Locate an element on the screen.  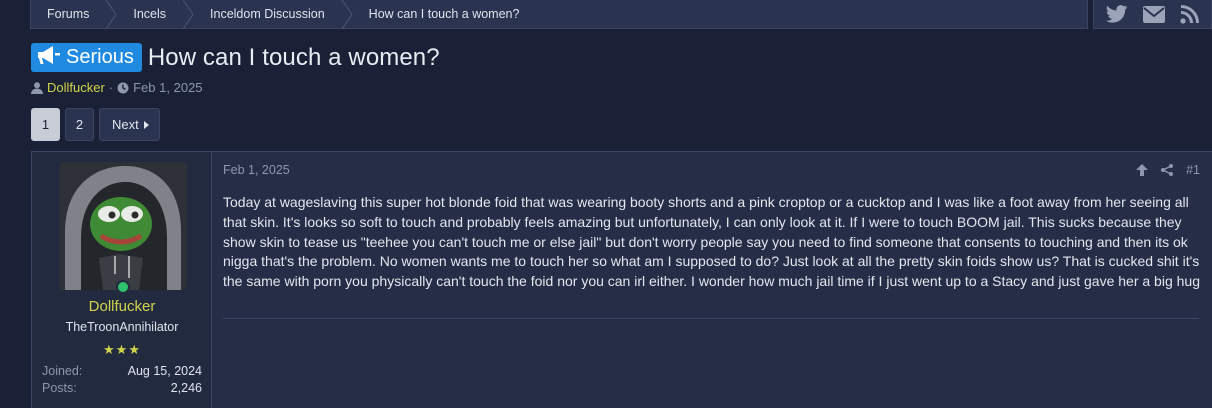
pagination: 1 2 Next is located at coordinates (95, 124).